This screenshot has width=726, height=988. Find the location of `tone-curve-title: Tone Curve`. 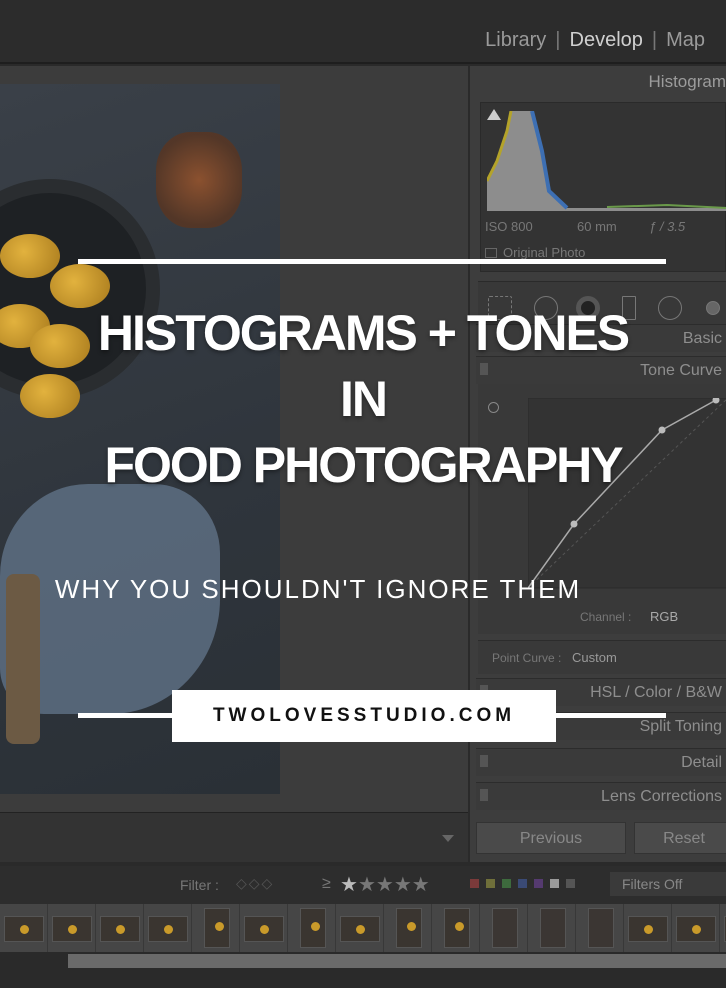

tone-curve-title: Tone Curve is located at coordinates (681, 370).